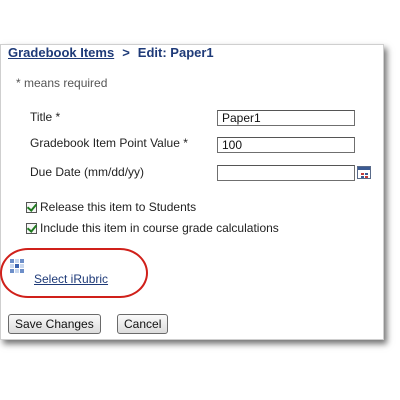  I want to click on calendar-icon, so click(364, 172).